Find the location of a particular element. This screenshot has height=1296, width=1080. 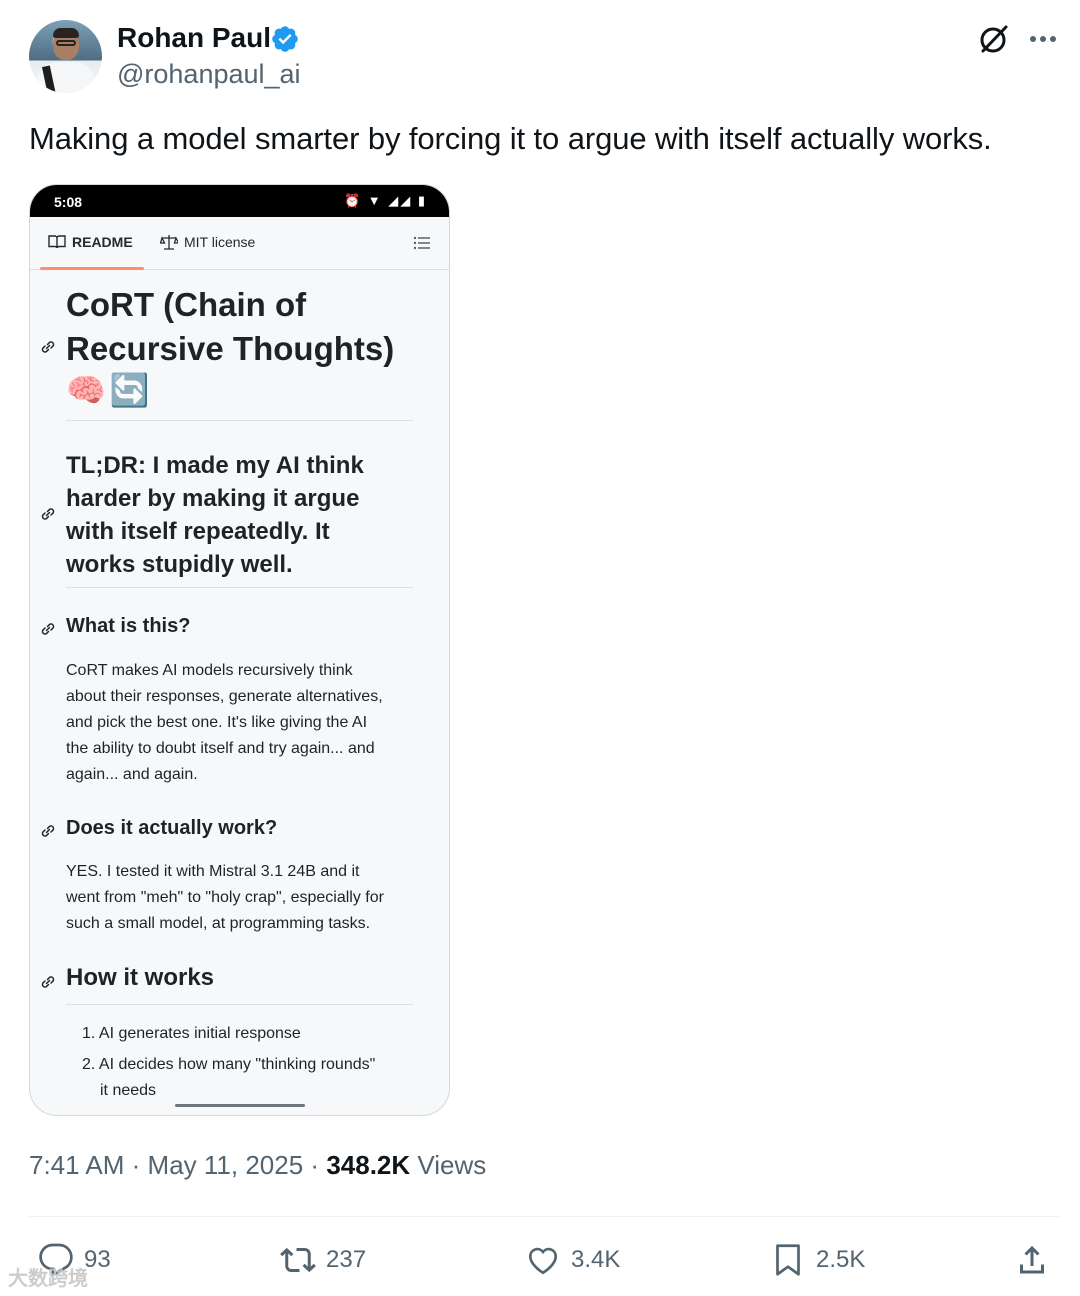

list-item: 1. AI generates initial response is located at coordinates (191, 1033).